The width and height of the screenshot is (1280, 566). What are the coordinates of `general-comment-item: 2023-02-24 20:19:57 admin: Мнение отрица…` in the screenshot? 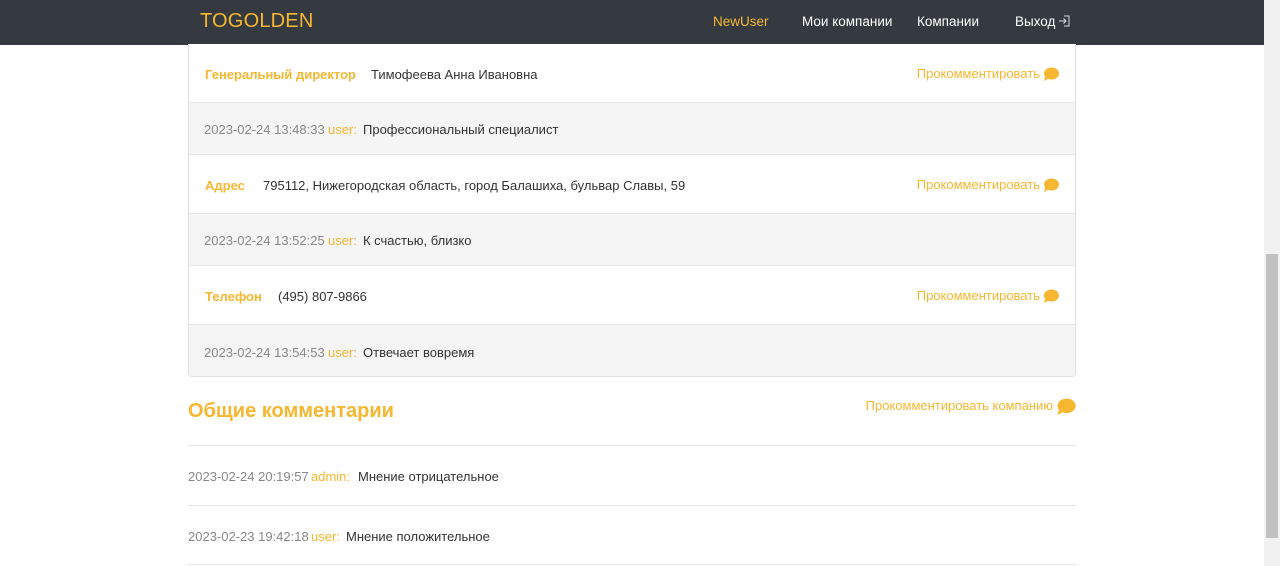 It's located at (632, 479).